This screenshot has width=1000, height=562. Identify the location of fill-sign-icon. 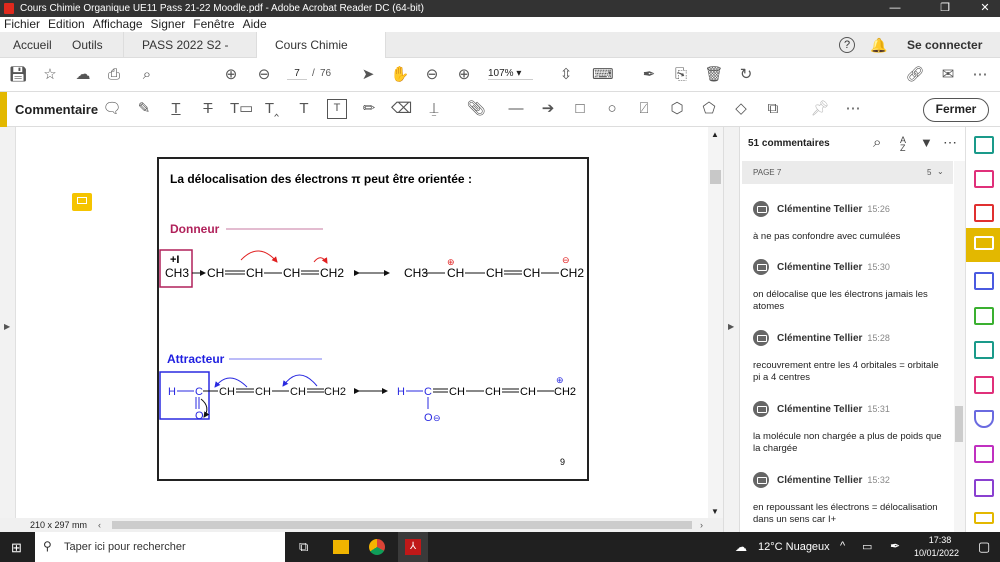
(984, 385).